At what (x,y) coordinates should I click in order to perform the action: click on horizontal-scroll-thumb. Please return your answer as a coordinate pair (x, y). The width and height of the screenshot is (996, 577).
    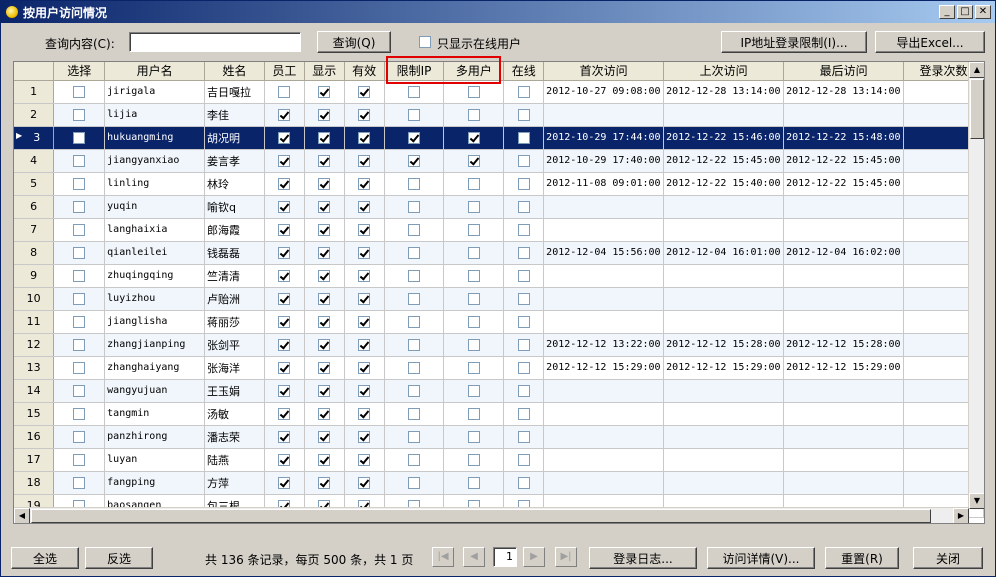
    Looking at the image, I should click on (481, 516).